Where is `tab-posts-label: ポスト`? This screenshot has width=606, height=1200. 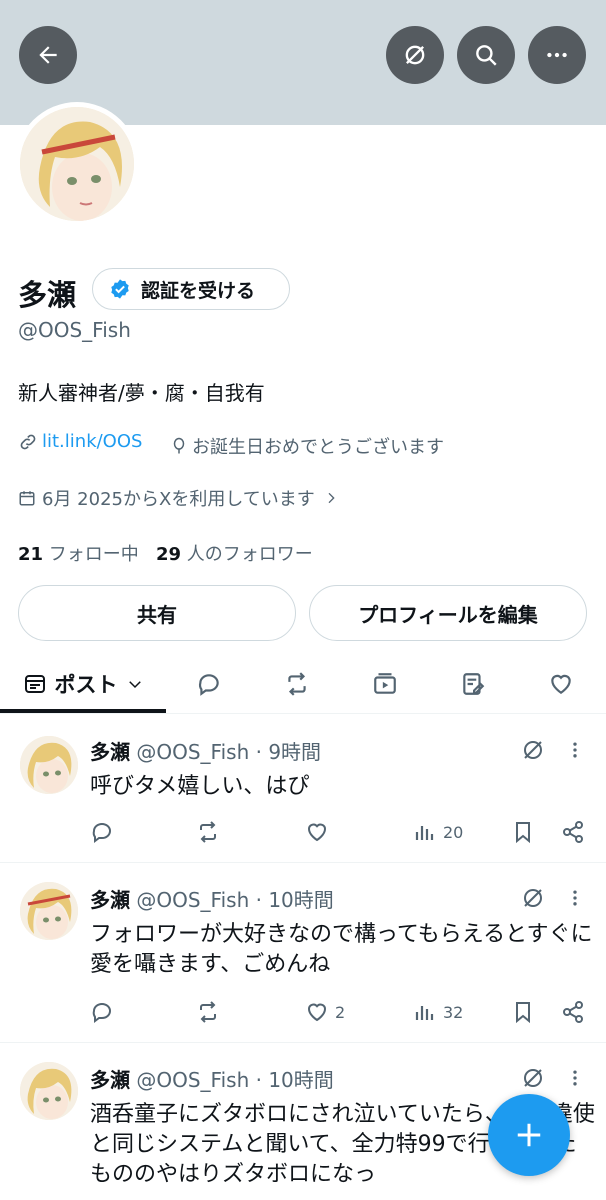
tab-posts-label: ポスト is located at coordinates (86, 685).